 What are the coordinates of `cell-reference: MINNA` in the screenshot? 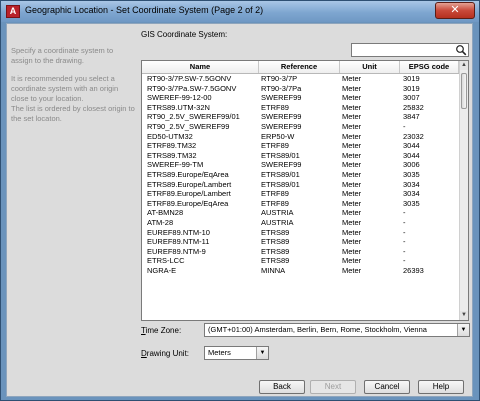 It's located at (273, 270).